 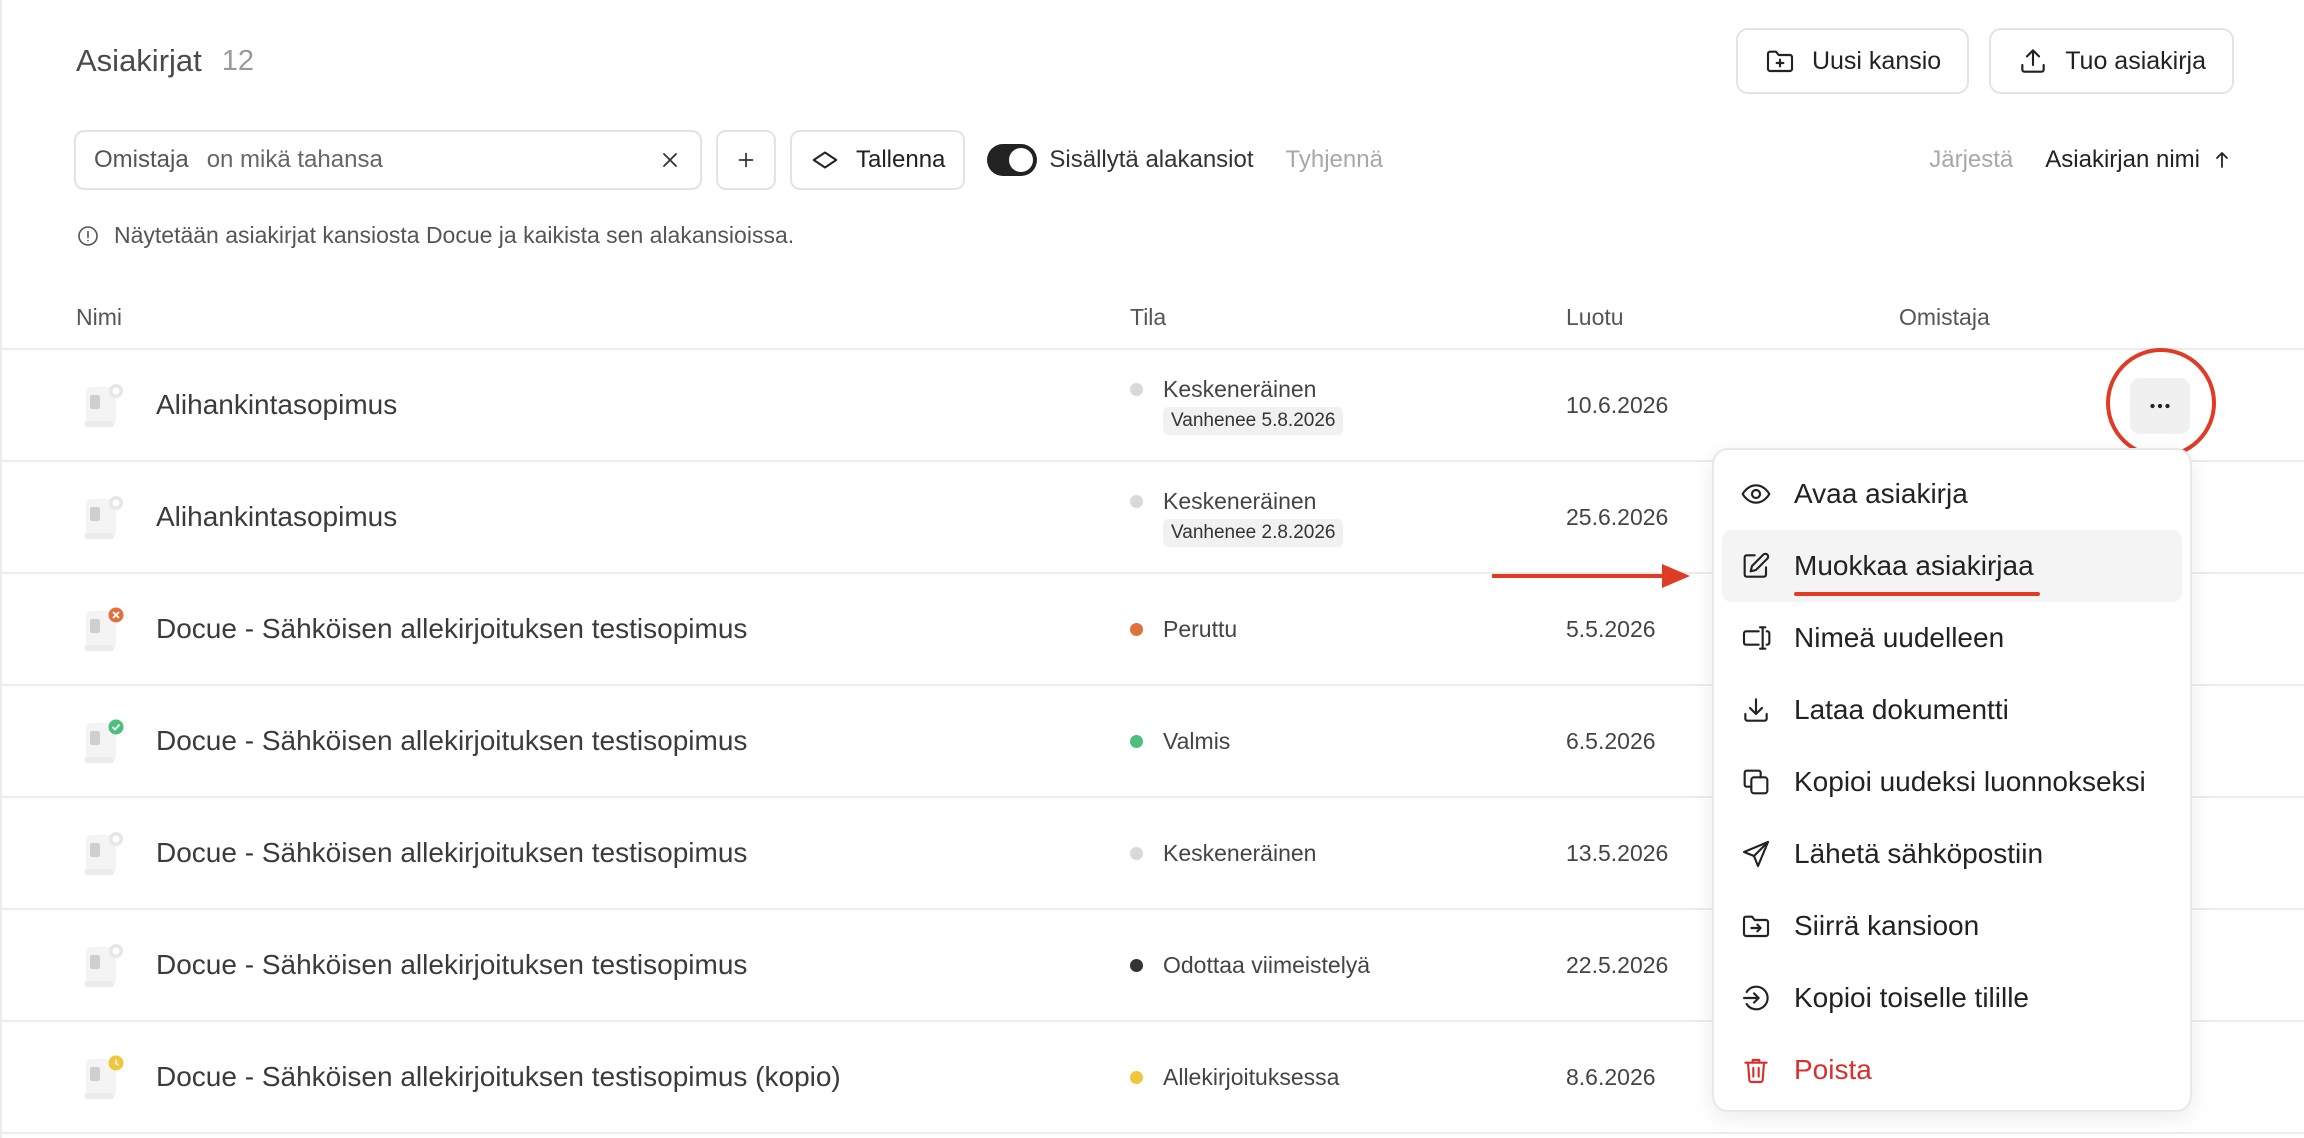 I want to click on menu-item-label: Nimeä uudelleen, so click(x=1899, y=637).